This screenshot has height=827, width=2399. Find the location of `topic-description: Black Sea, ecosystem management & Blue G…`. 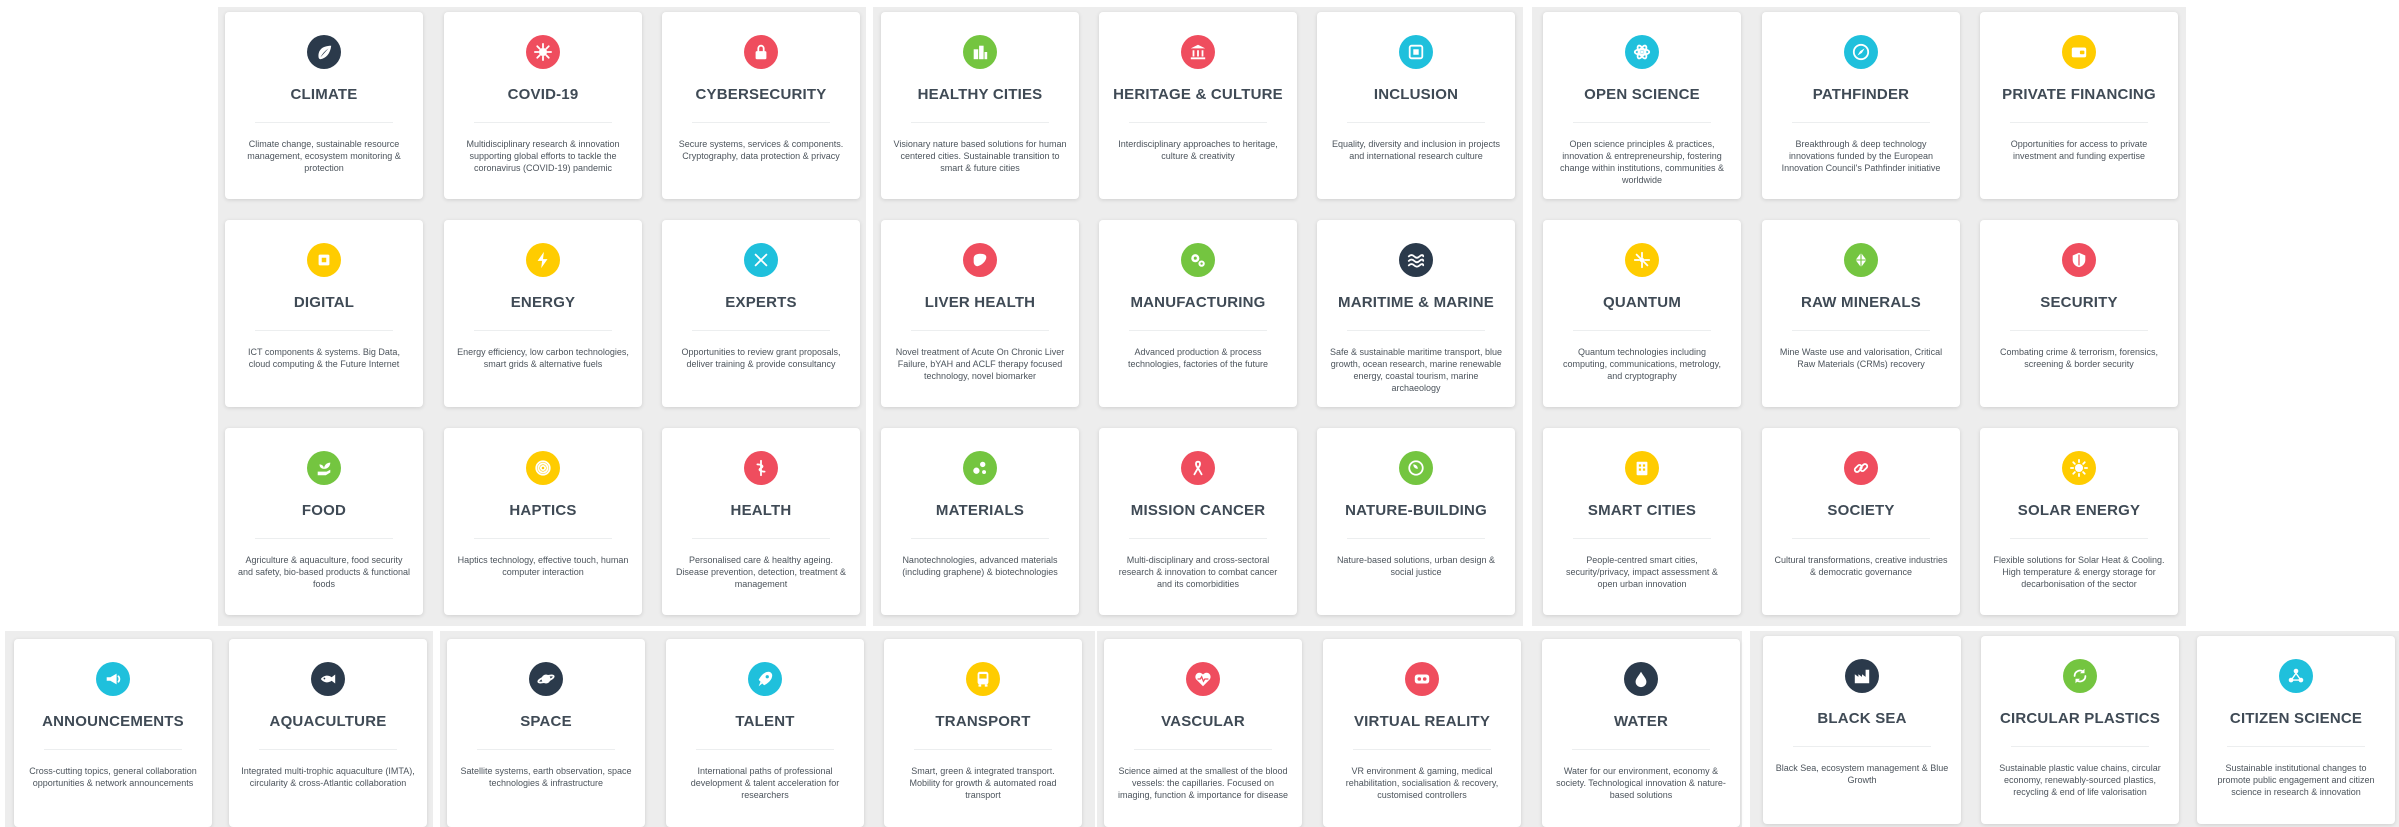

topic-description: Black Sea, ecosystem management & Blue G… is located at coordinates (1862, 774).